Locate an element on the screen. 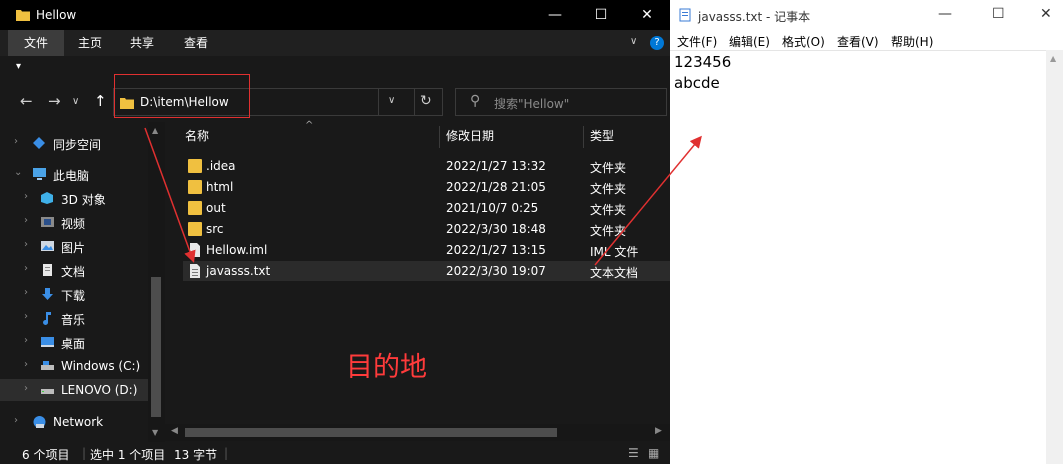  menu-file: 文件(F) is located at coordinates (697, 41).